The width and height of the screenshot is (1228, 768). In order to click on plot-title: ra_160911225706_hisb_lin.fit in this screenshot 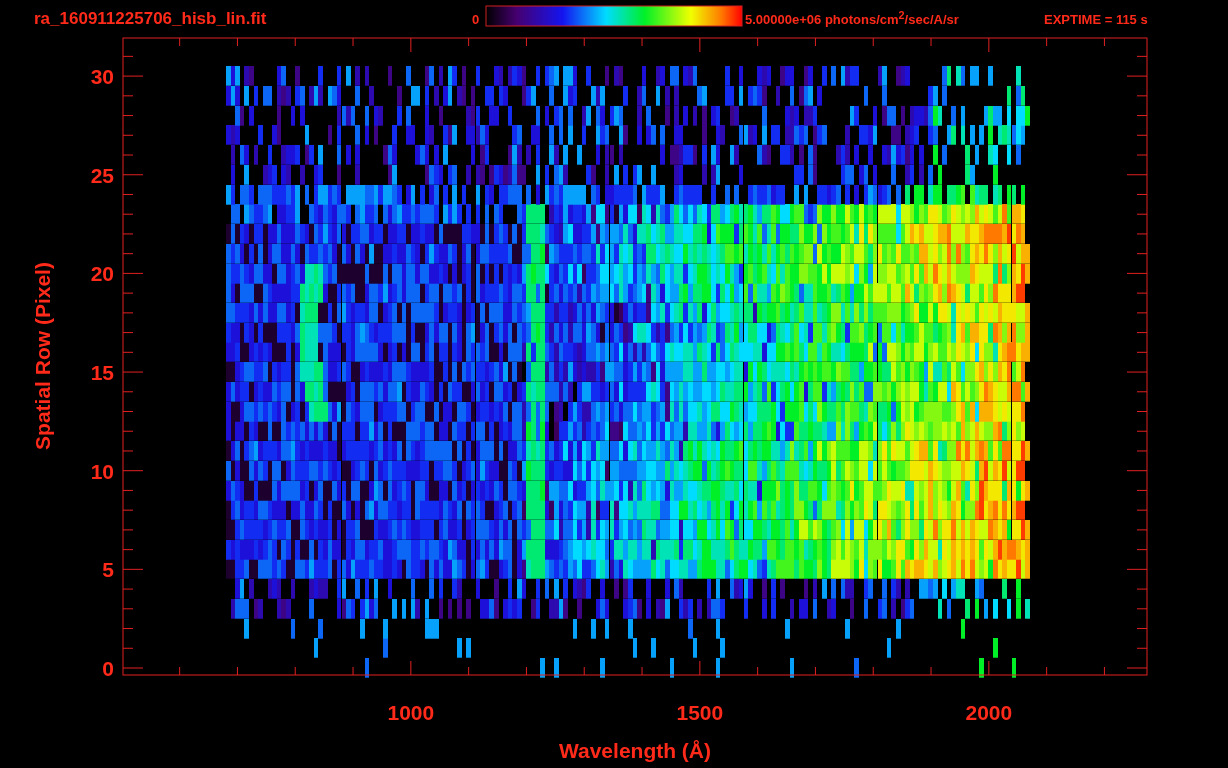, I will do `click(150, 18)`.